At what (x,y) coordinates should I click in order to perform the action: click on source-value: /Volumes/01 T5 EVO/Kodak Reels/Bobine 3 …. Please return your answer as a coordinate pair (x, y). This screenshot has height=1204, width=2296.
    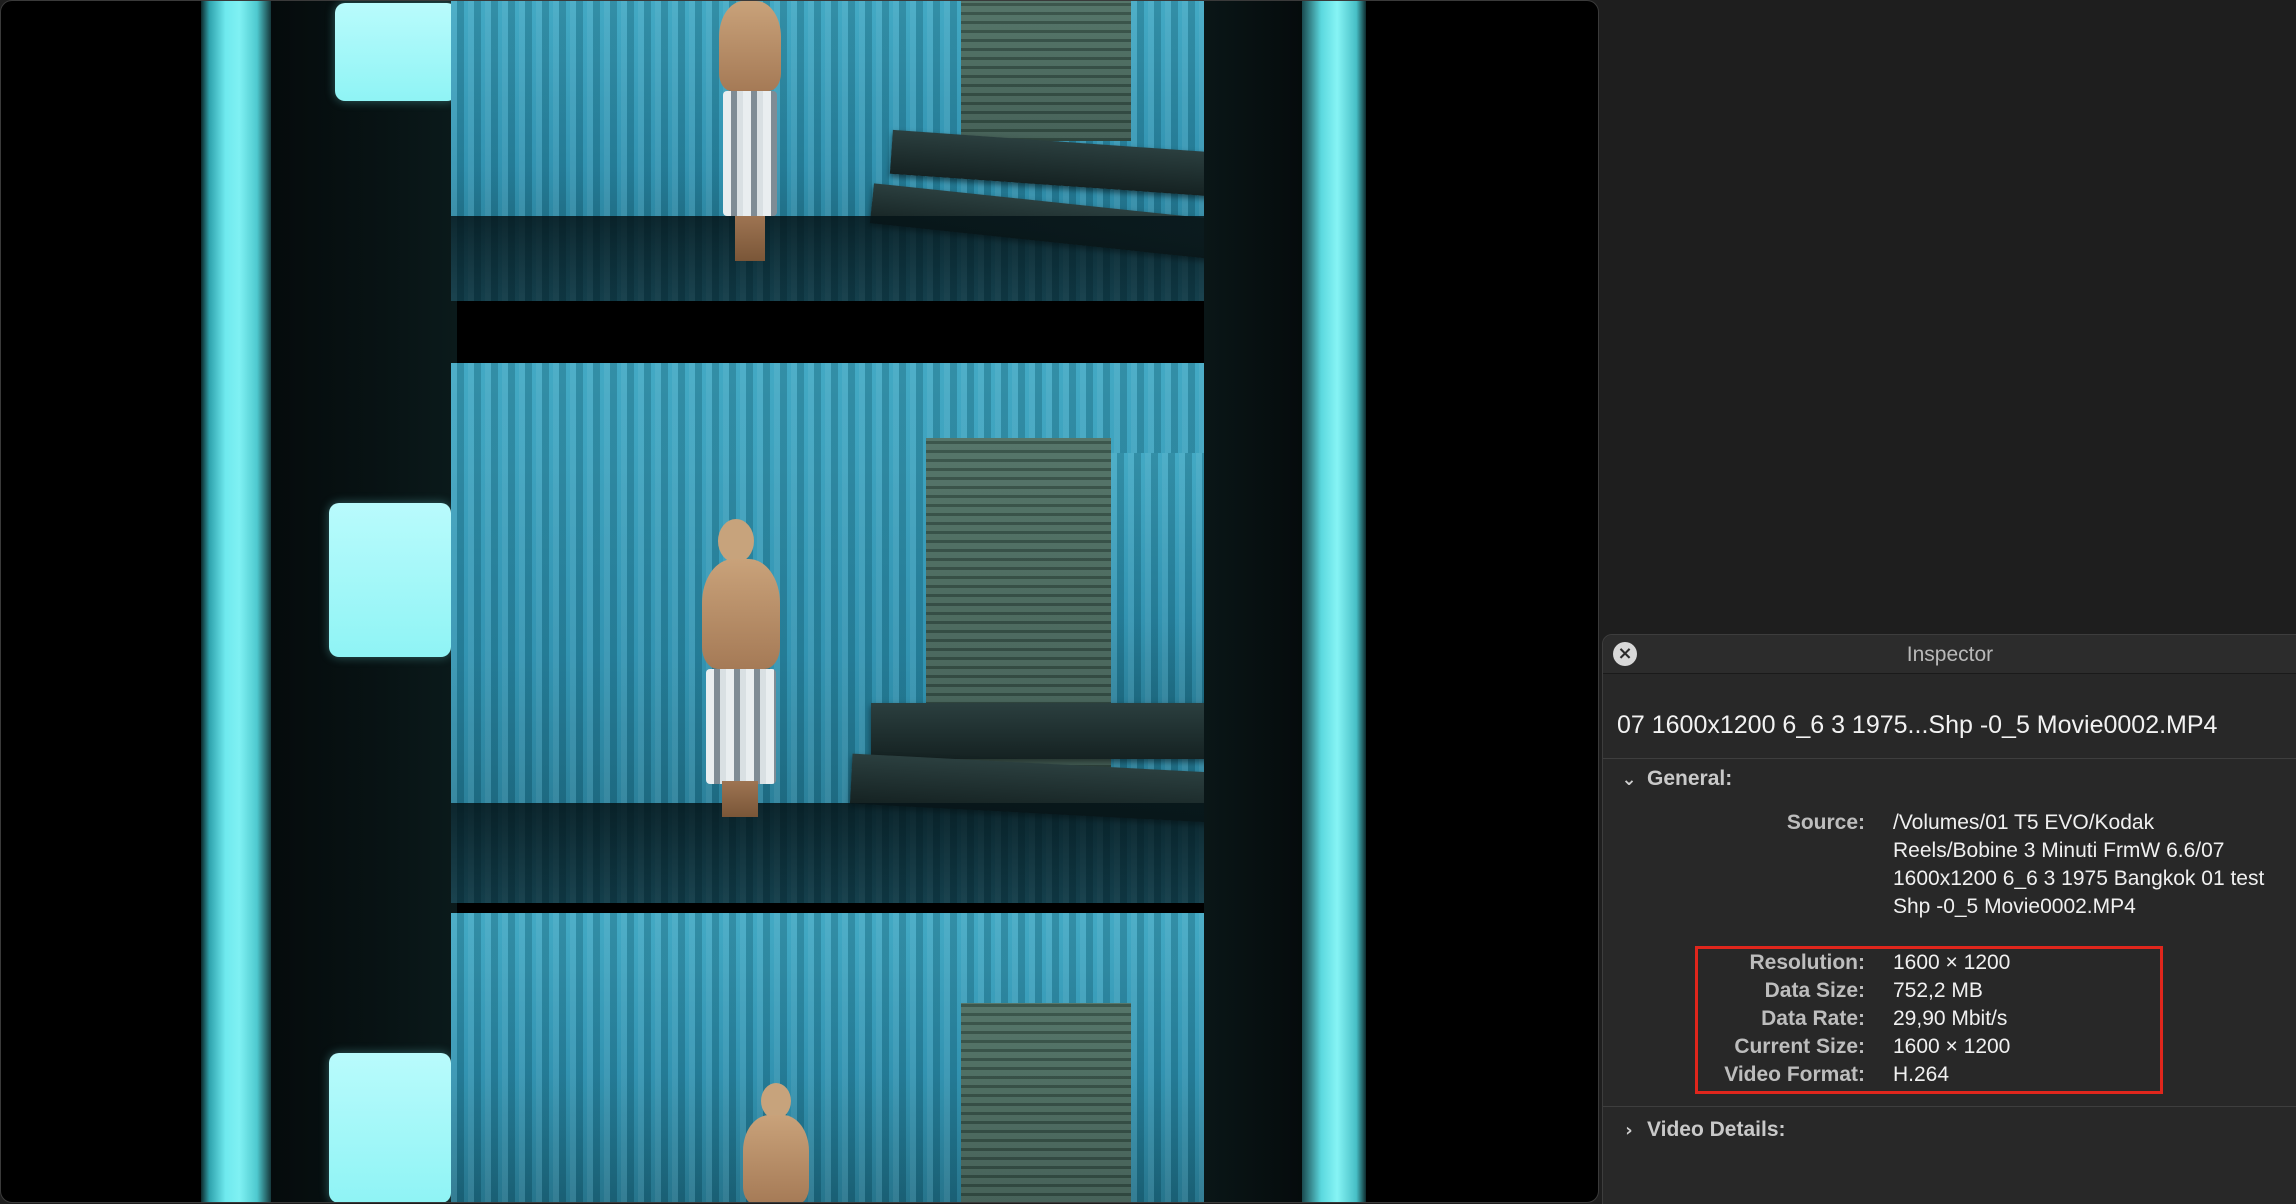
    Looking at the image, I should click on (2079, 864).